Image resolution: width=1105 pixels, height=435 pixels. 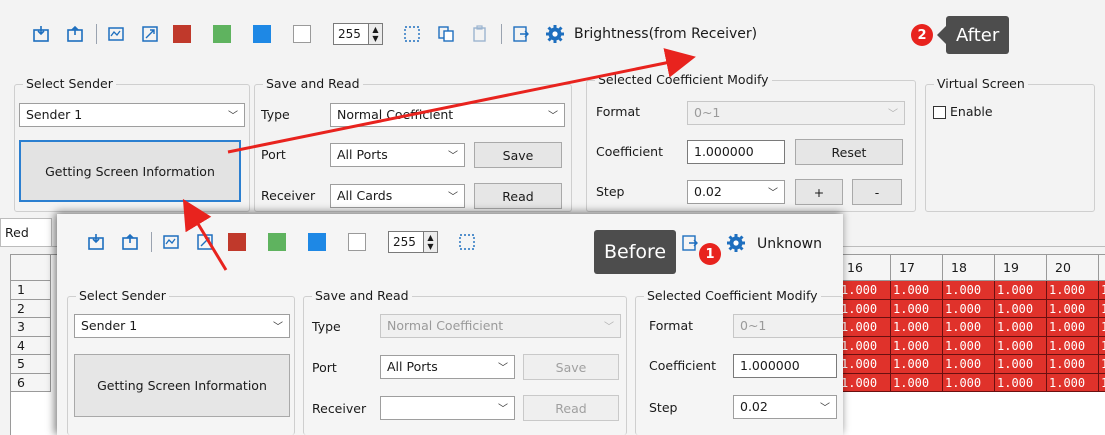 What do you see at coordinates (710, 254) in the screenshot?
I see `step-badge-1: 1` at bounding box center [710, 254].